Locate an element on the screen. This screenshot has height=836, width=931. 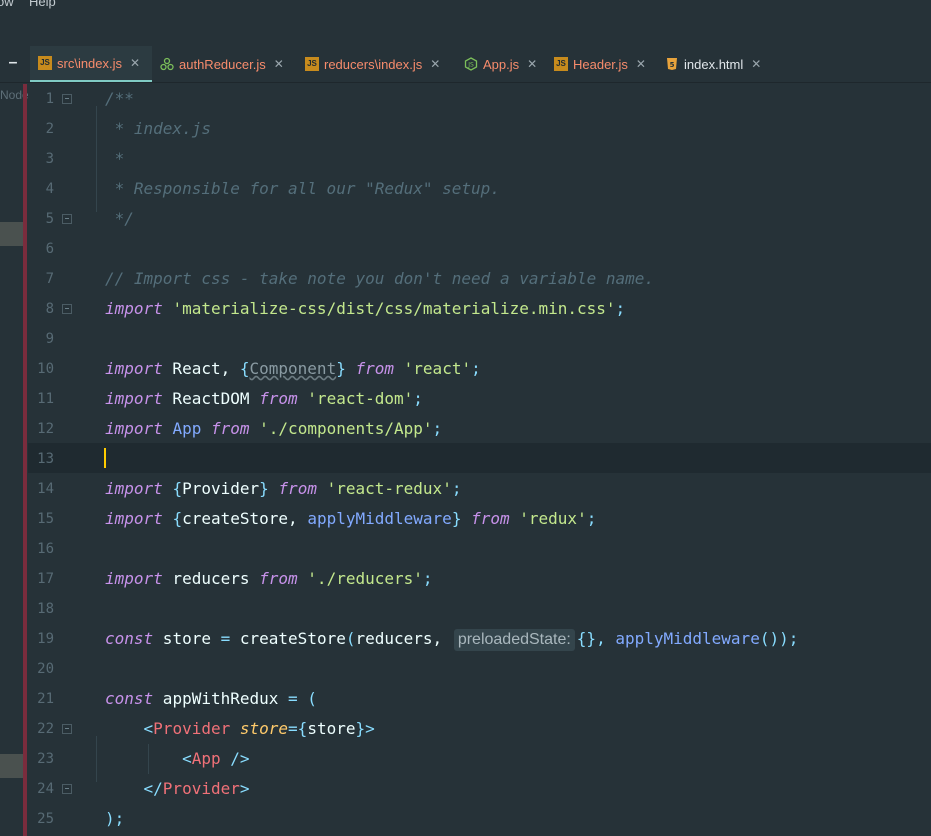
code-line: import reducers from './reducers'; is located at coordinates (269, 579).